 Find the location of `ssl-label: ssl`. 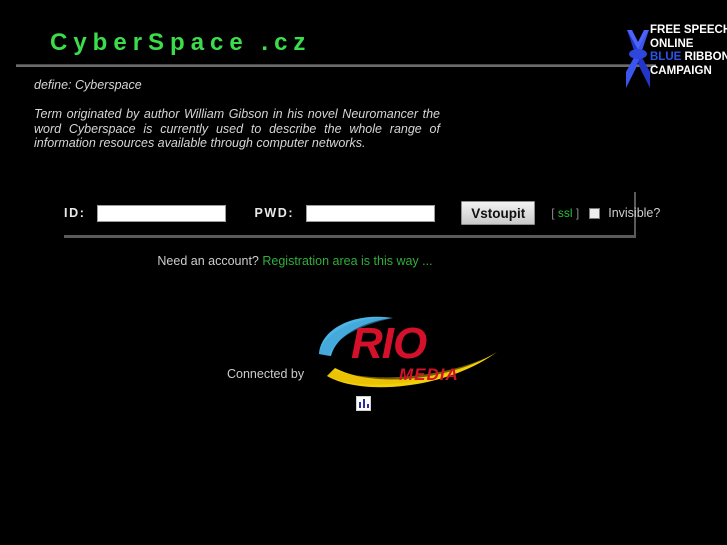

ssl-label: ssl is located at coordinates (565, 213).